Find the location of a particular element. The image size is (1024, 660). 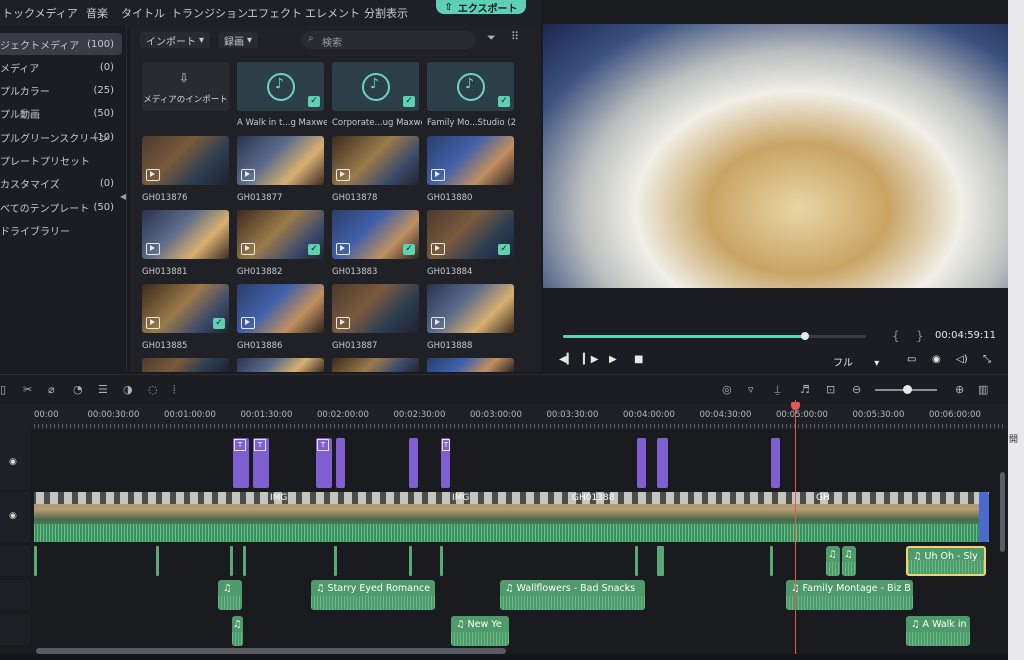

grid-view-icon: ⠿ is located at coordinates (515, 36).